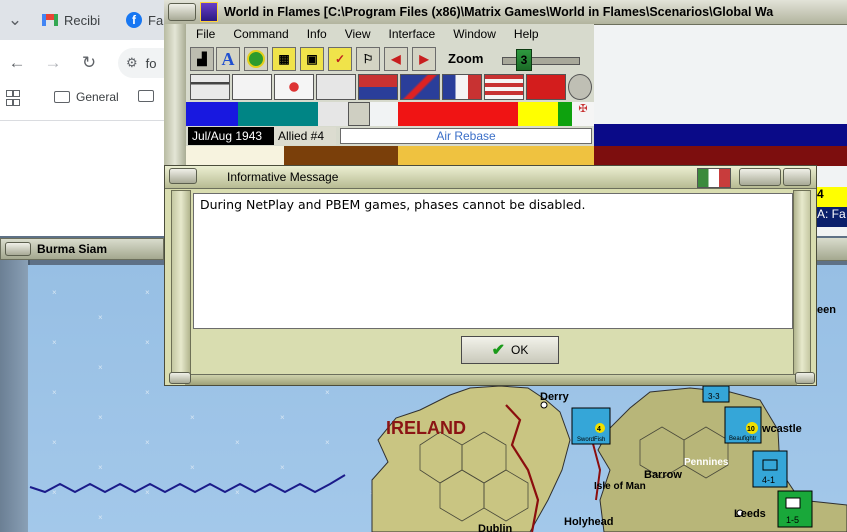 This screenshot has height=532, width=847. I want to click on magnifier-icon, so click(359, 114).